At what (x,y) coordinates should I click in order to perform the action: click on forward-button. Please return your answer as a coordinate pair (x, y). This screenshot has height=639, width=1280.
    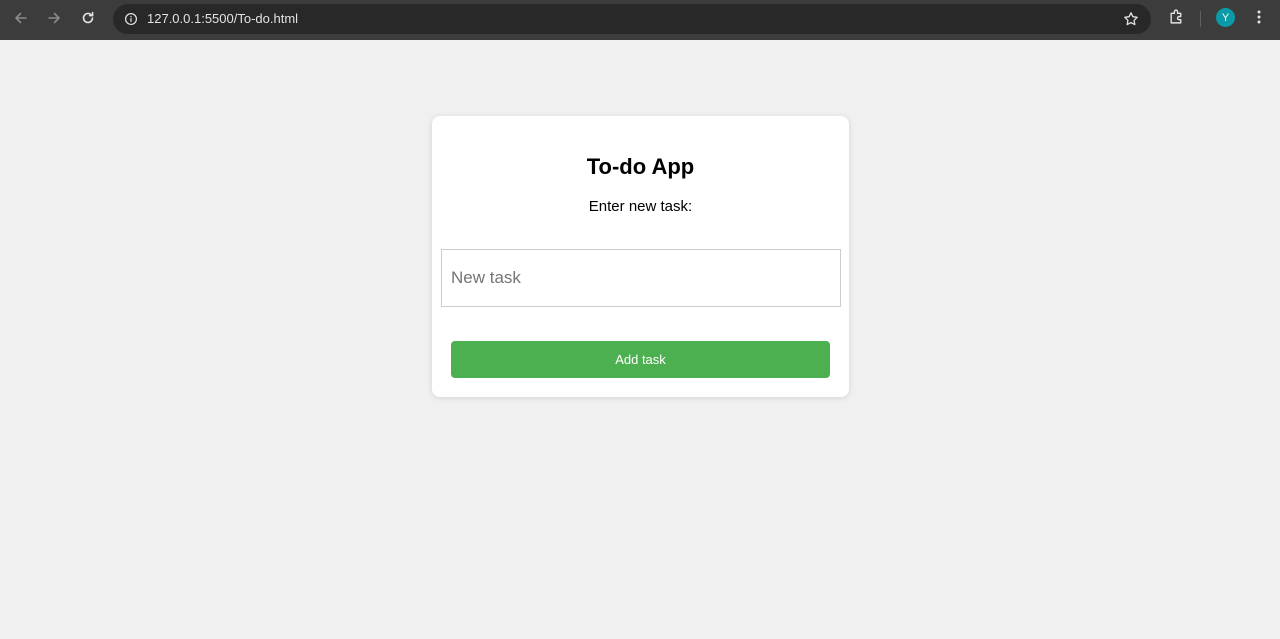
    Looking at the image, I should click on (54, 20).